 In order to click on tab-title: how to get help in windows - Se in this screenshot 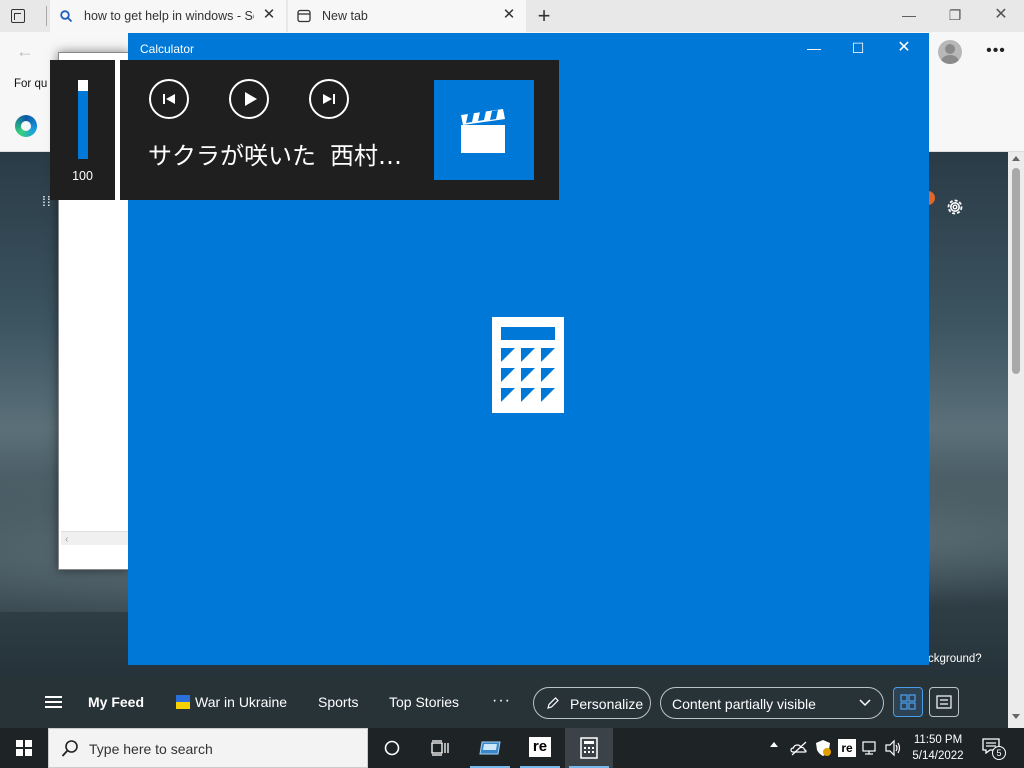, I will do `click(169, 16)`.